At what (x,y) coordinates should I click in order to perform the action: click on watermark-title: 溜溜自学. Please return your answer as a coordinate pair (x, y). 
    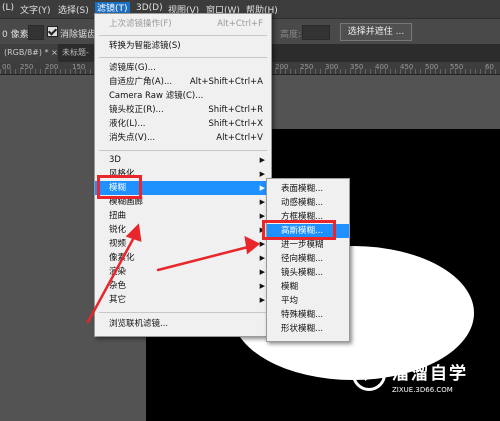
    Looking at the image, I should click on (430, 374).